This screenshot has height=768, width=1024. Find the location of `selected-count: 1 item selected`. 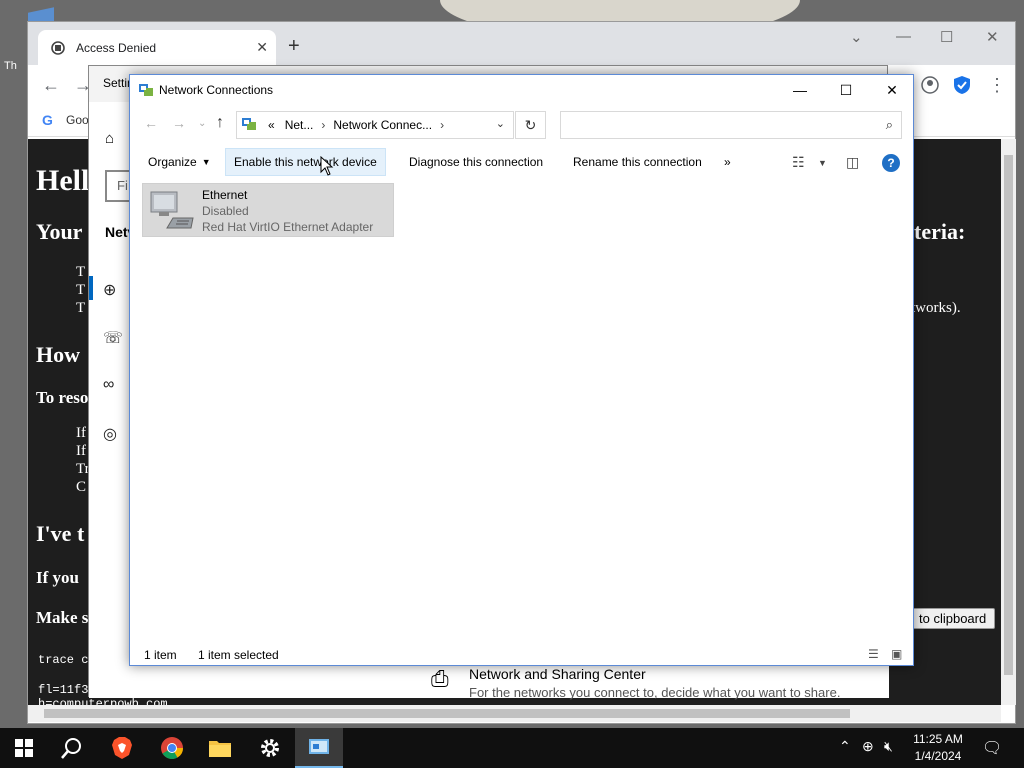

selected-count: 1 item selected is located at coordinates (238, 655).